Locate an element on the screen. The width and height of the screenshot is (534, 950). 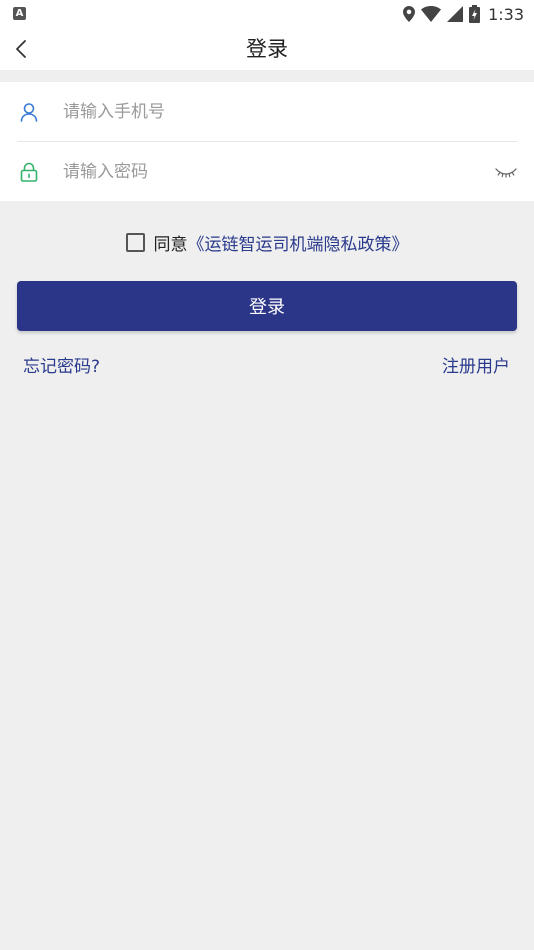
phone-row is located at coordinates (267, 112).